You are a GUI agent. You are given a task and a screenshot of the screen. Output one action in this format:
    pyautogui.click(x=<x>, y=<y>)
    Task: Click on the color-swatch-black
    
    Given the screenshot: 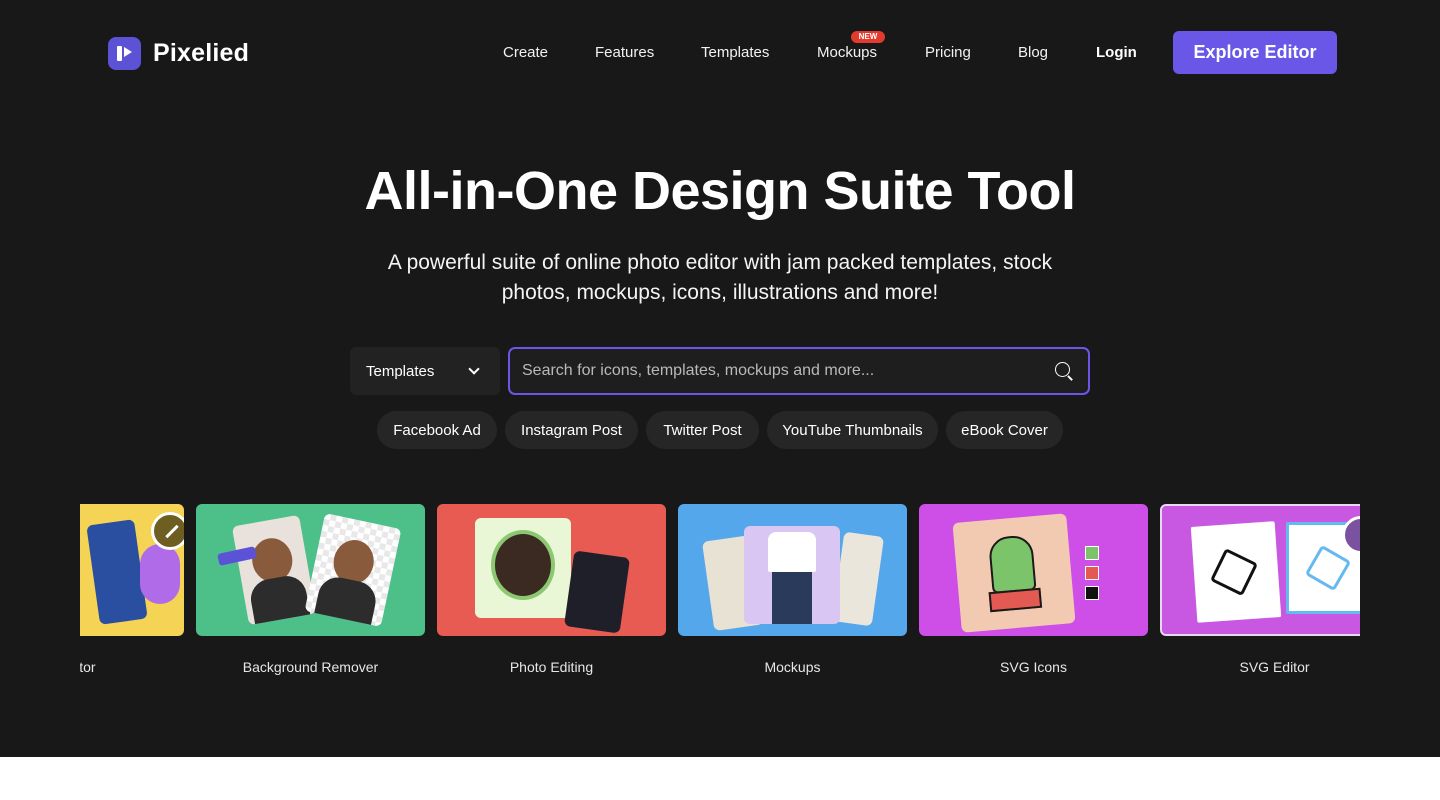 What is the action you would take?
    pyautogui.click(x=1092, y=593)
    